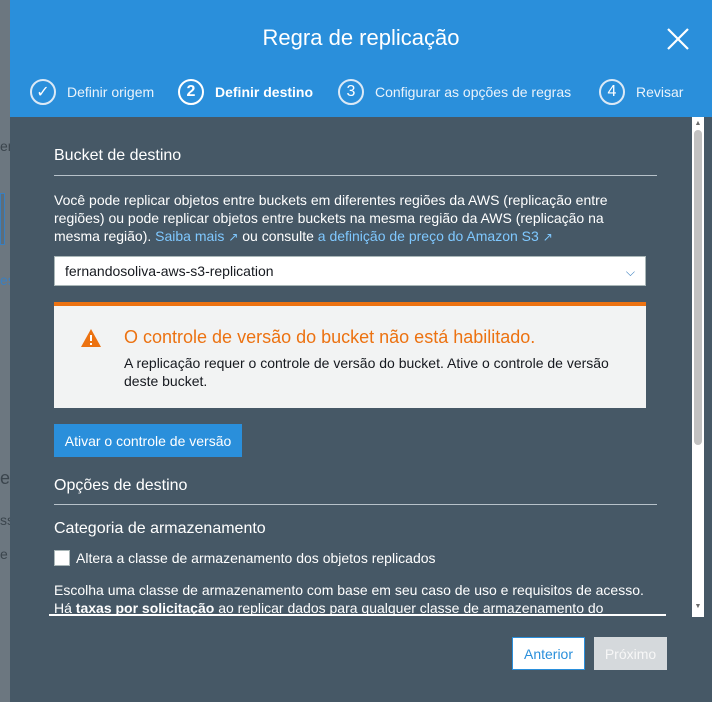 The width and height of the screenshot is (712, 702). I want to click on scroll-up-icon: ▲, so click(698, 123).